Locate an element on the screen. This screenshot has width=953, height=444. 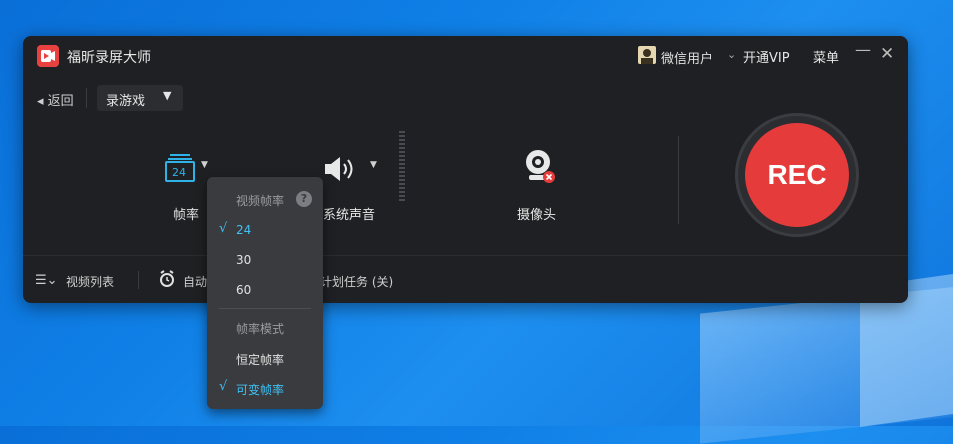
user-avatar is located at coordinates (647, 55).